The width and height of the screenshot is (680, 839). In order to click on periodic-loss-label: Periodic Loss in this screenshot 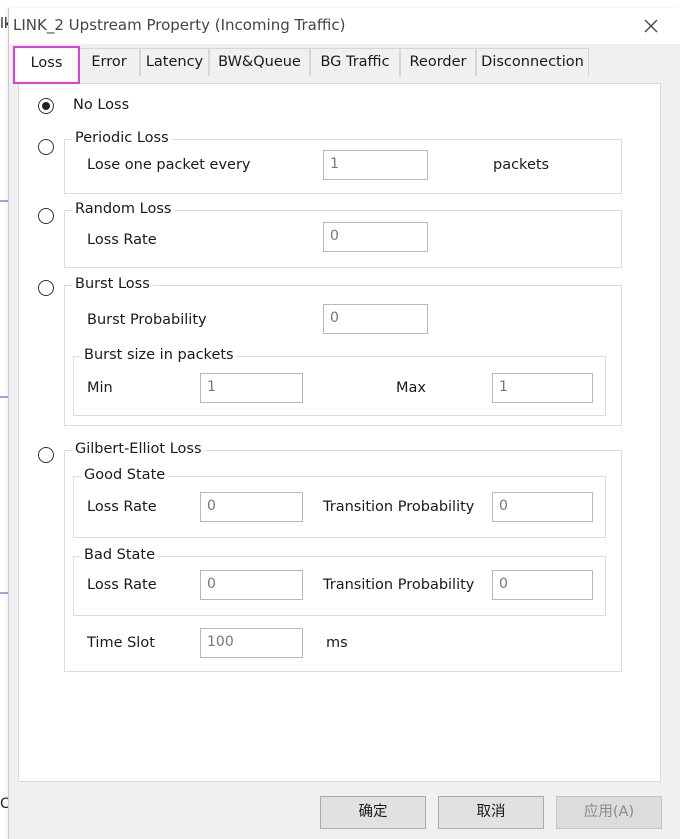, I will do `click(122, 138)`.